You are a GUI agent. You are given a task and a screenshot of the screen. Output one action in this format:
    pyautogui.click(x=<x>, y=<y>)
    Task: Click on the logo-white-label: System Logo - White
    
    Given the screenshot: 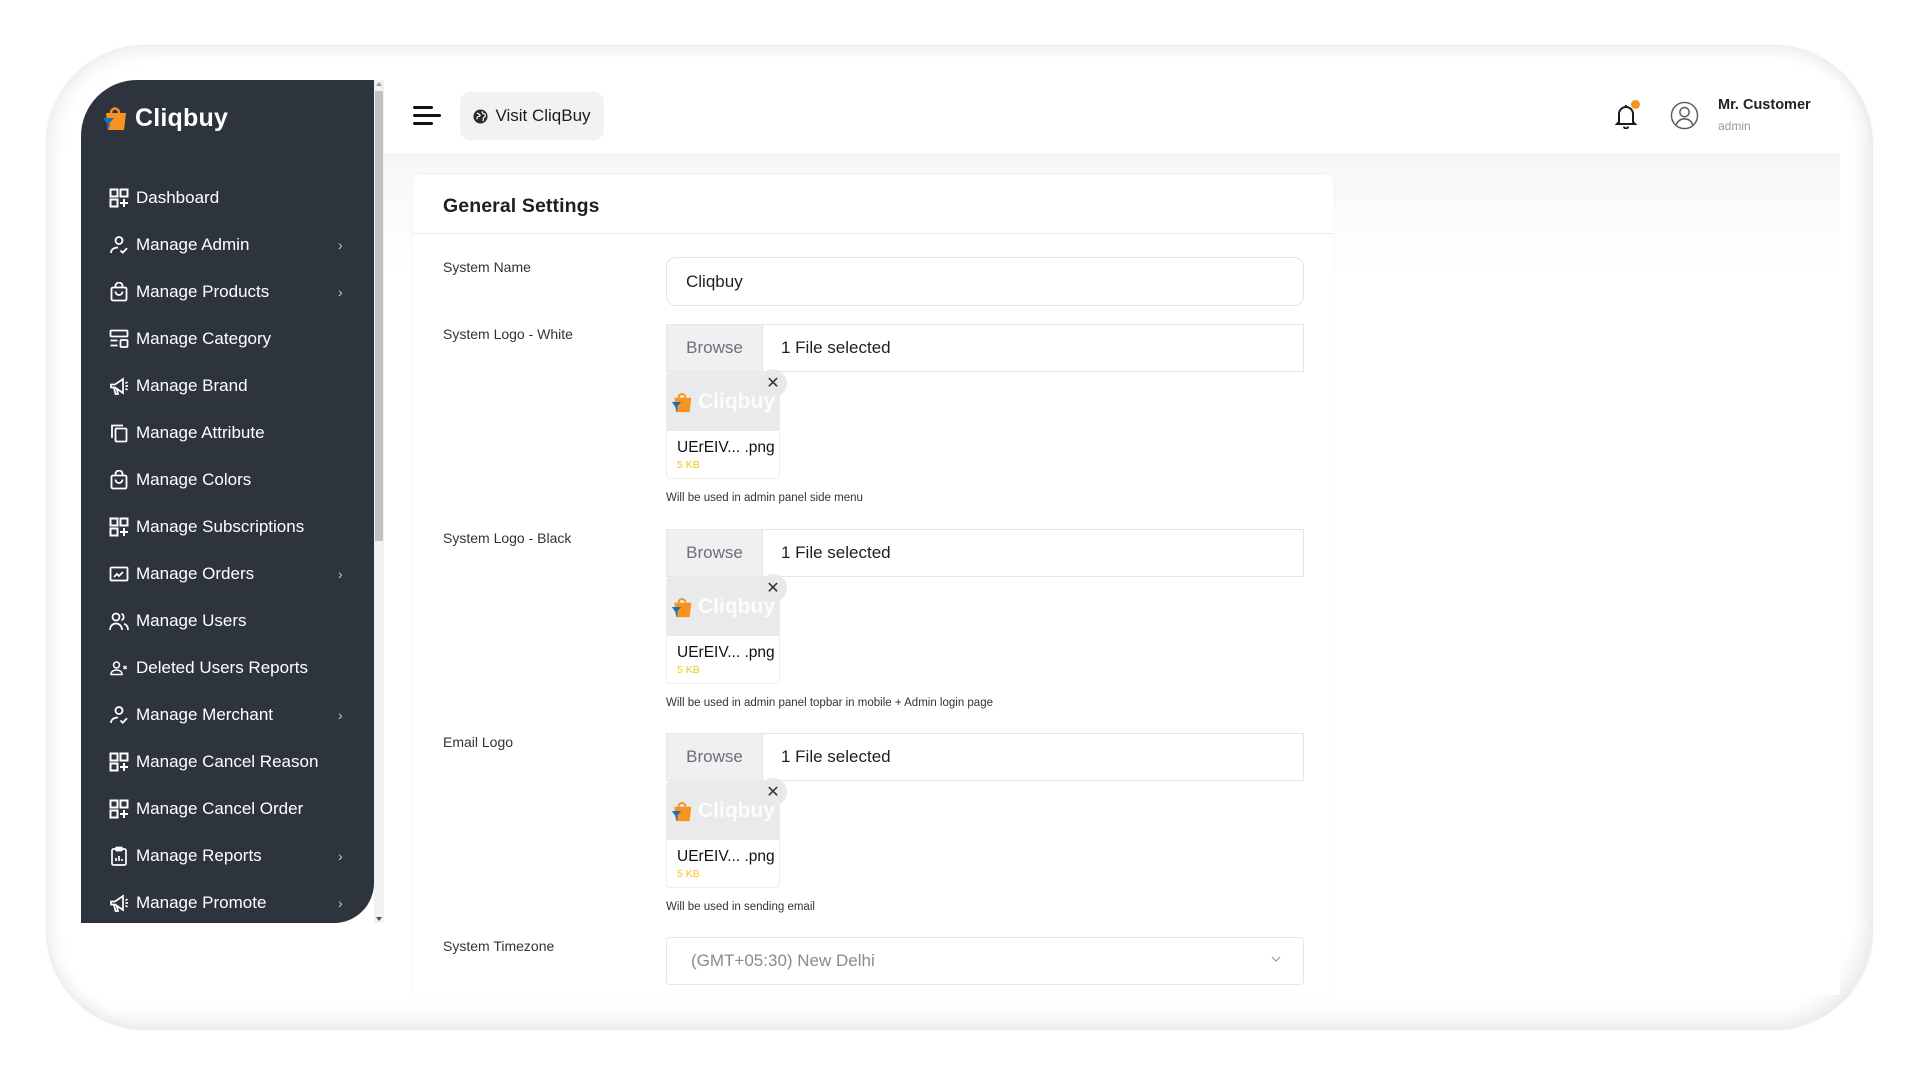 What is the action you would take?
    pyautogui.click(x=508, y=334)
    